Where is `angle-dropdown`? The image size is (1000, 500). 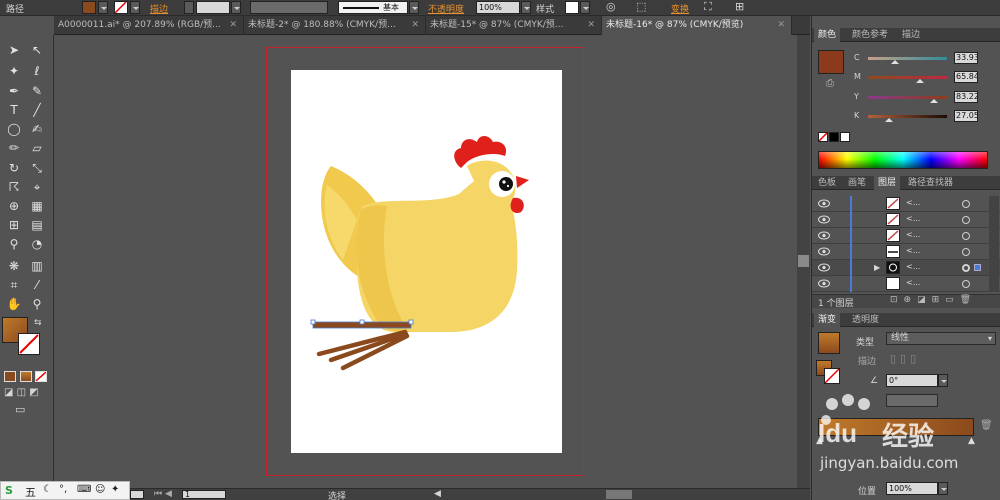
angle-dropdown is located at coordinates (943, 380).